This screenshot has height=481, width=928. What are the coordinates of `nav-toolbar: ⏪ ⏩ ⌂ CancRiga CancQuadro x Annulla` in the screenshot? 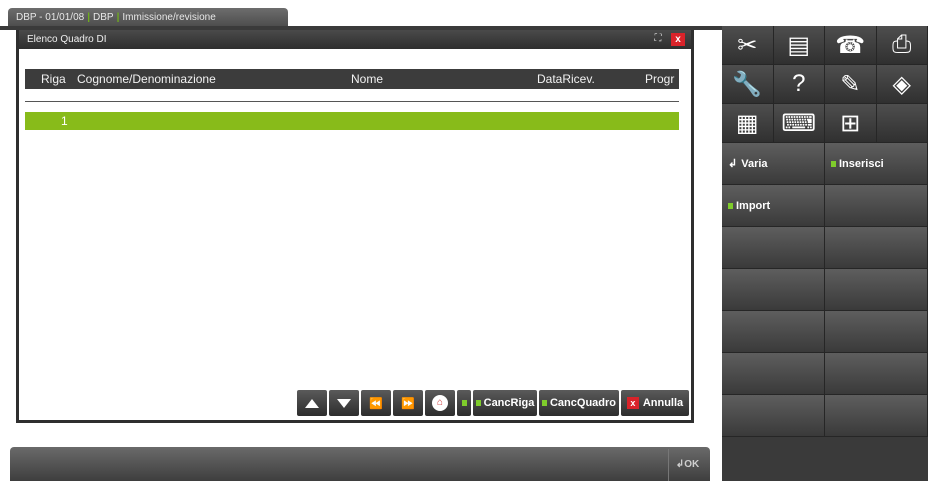 It's located at (493, 403).